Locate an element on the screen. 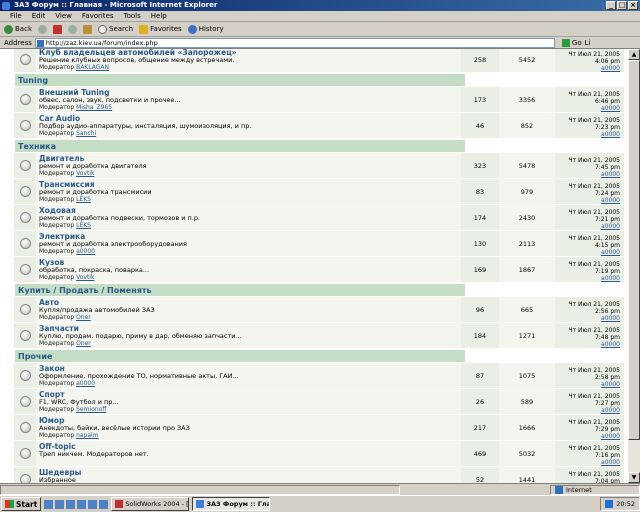 Image resolution: width=640 pixels, height=512 pixels. category-title: Прочие is located at coordinates (241, 356).